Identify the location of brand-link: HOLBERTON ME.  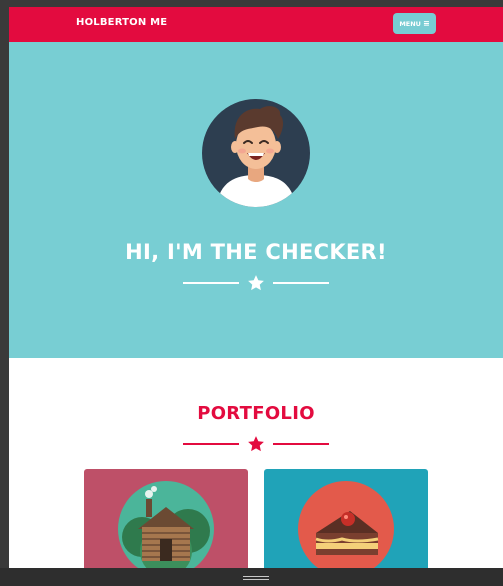
(121, 22).